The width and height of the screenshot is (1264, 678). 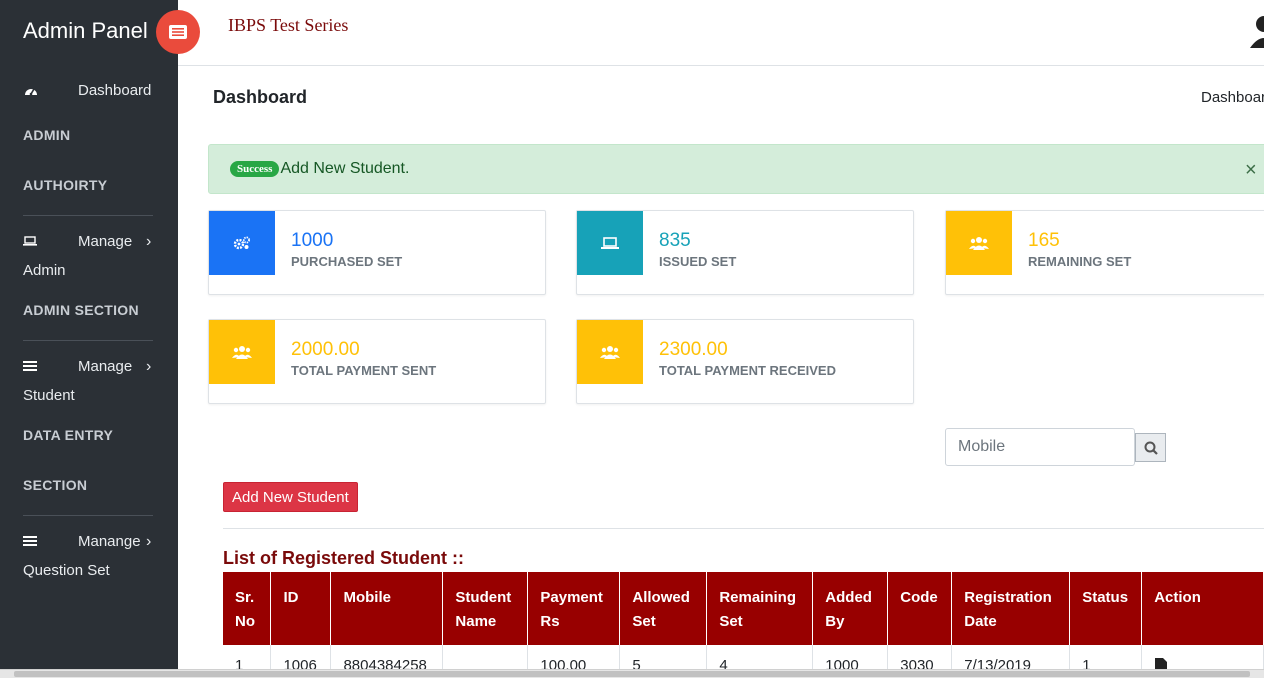 I want to click on column-header: Status, so click(x=1106, y=608).